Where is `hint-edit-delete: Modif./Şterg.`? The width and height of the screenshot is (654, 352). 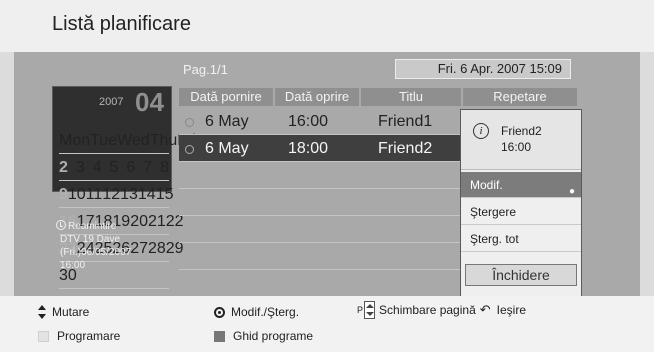
hint-edit-delete: Modif./Şterg. is located at coordinates (256, 312).